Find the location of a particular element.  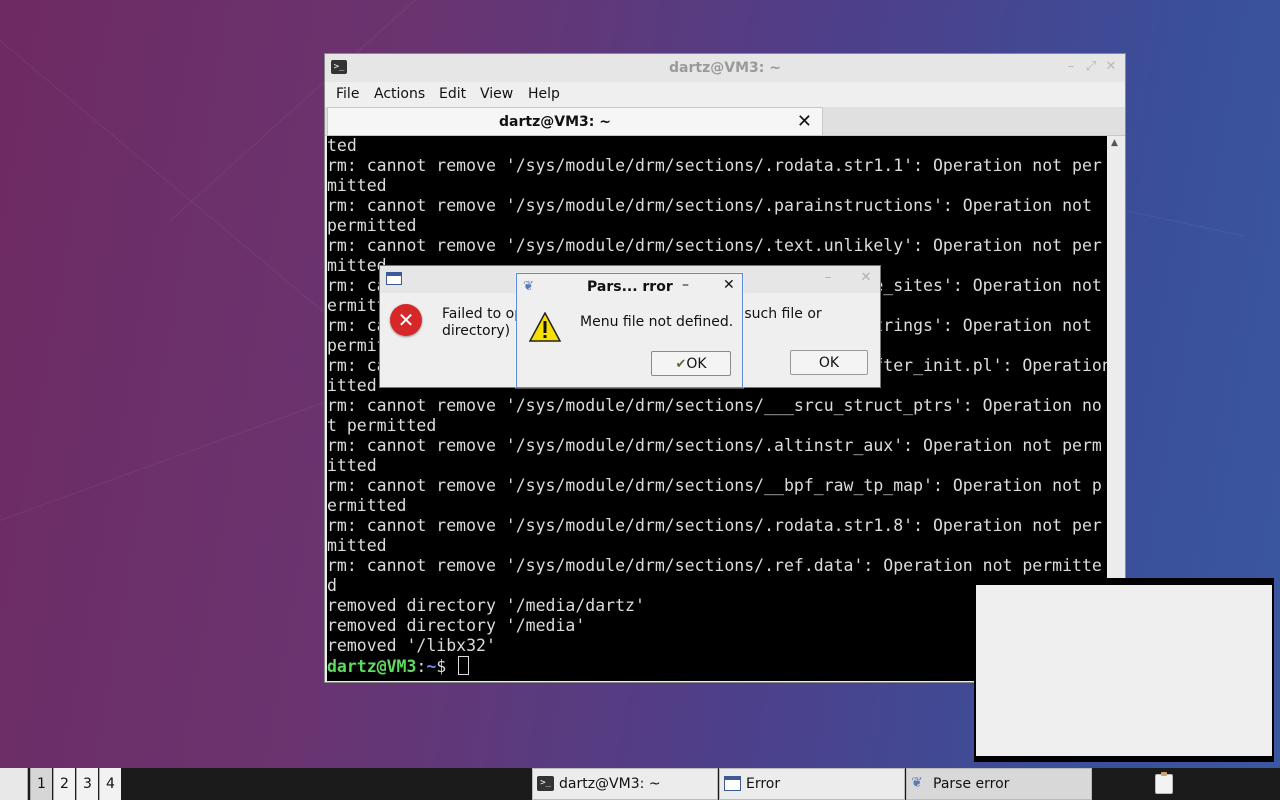

terminal-titlebar: >_ dartz@VM3: ~ – ⤢ ✕ is located at coordinates (725, 68).